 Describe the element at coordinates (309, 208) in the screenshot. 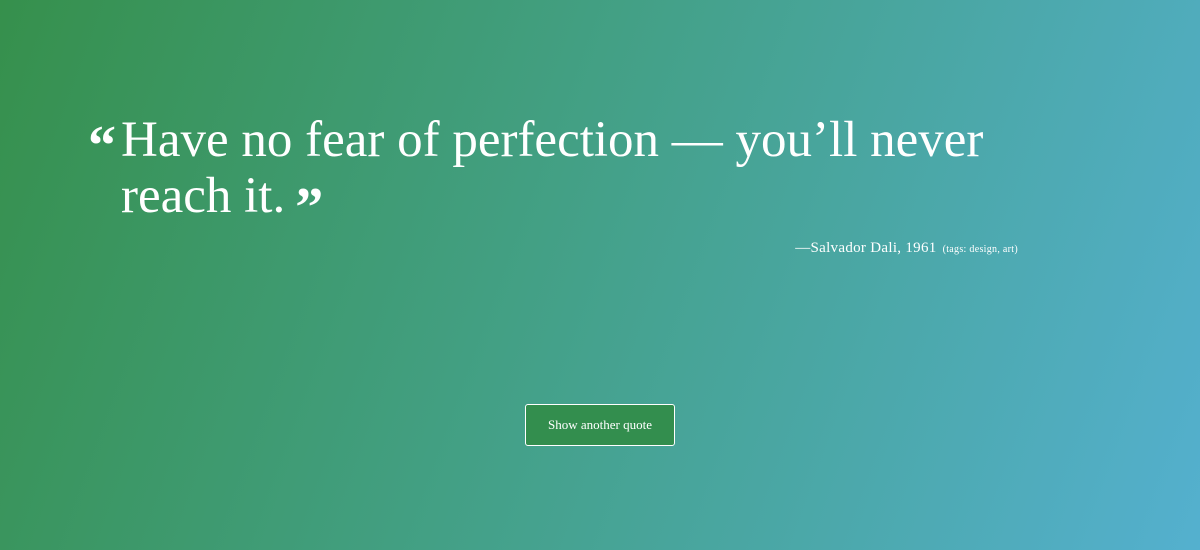

I see `close-quote-icon: ”` at that location.